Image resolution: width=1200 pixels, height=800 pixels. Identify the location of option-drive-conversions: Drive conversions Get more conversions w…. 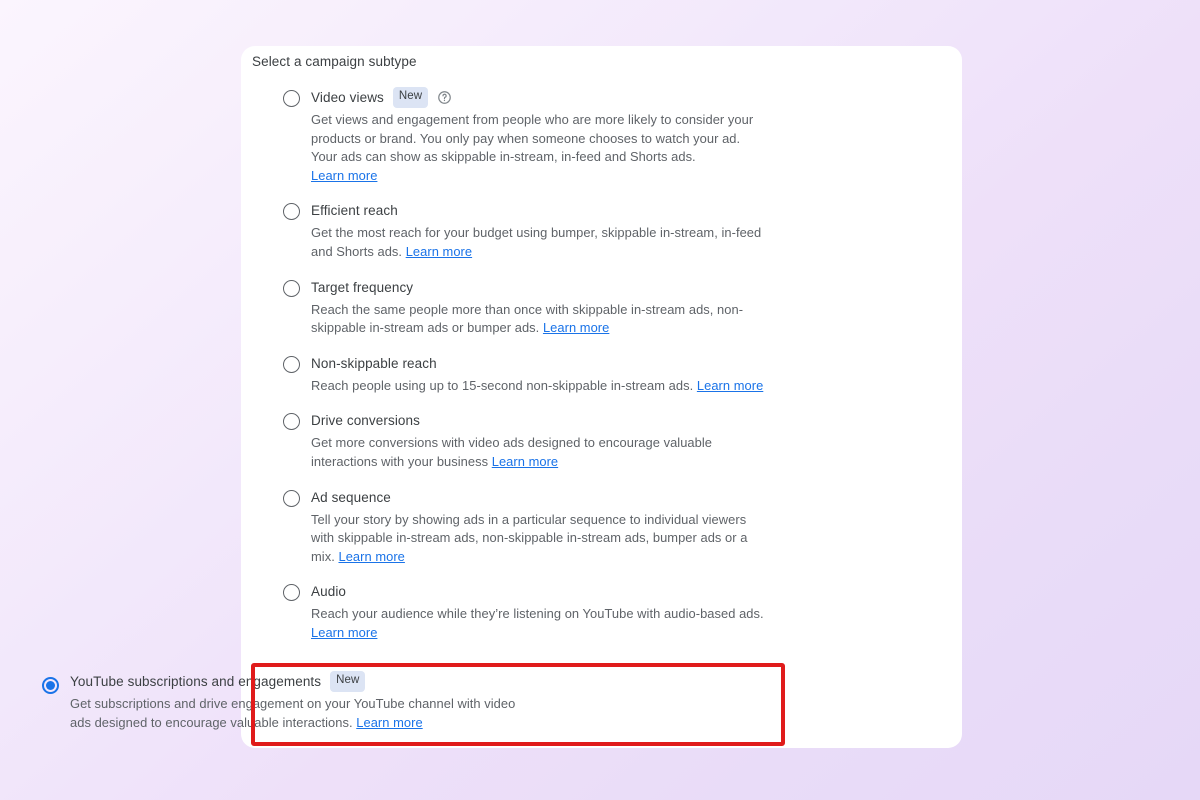
(611, 441).